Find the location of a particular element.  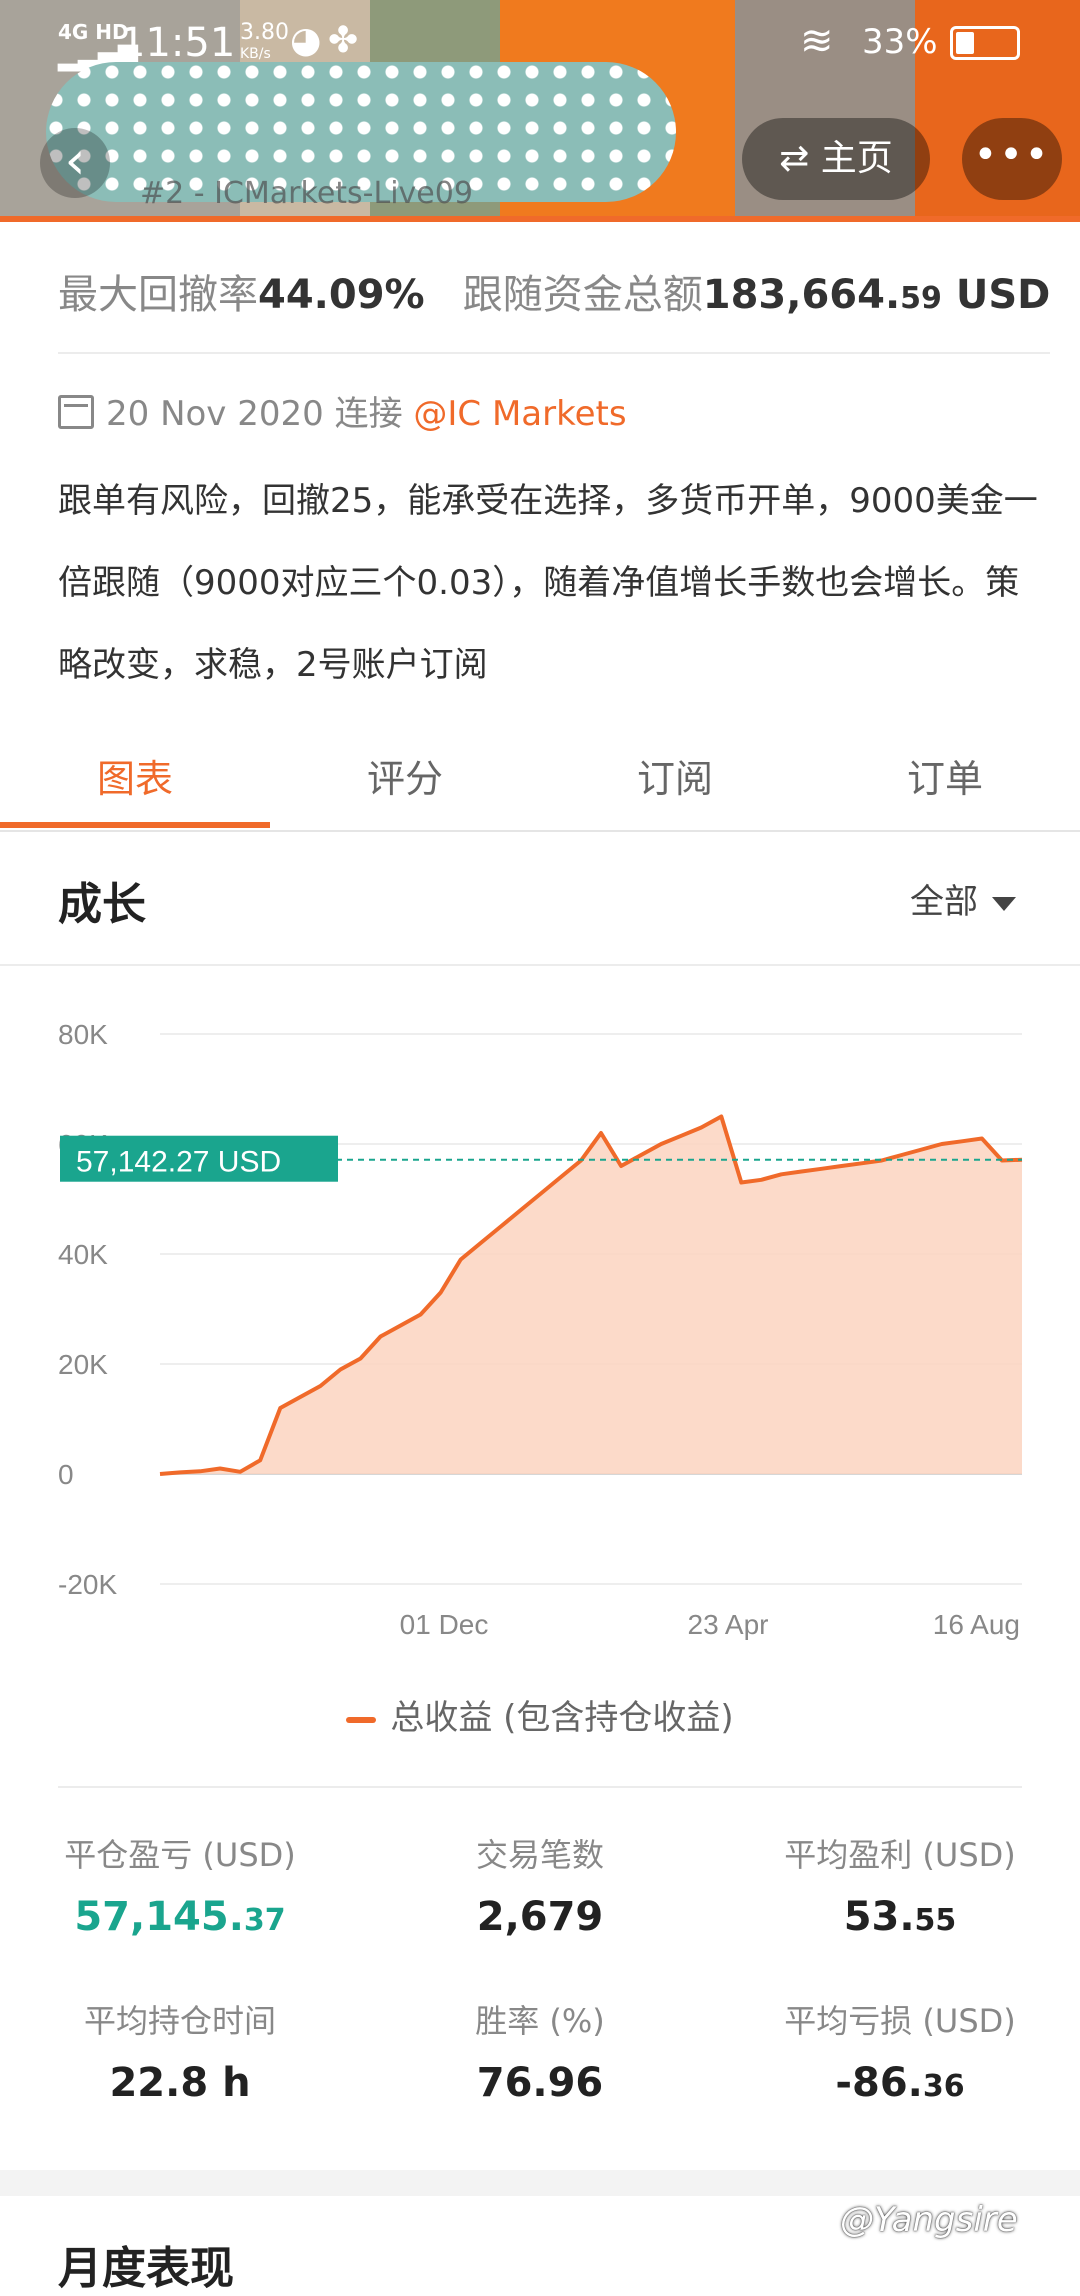

x-tick-label: 01 Dec is located at coordinates (444, 1624).